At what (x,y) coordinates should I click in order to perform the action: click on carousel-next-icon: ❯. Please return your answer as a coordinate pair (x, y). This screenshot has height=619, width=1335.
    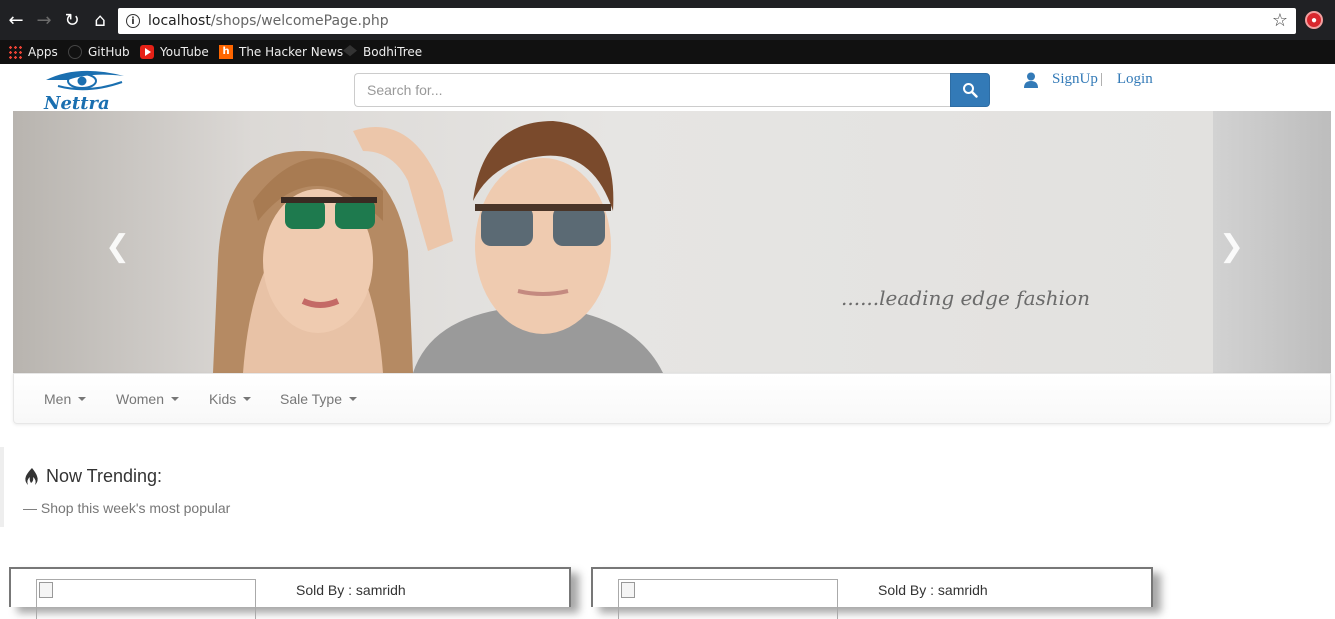
    Looking at the image, I should click on (1231, 246).